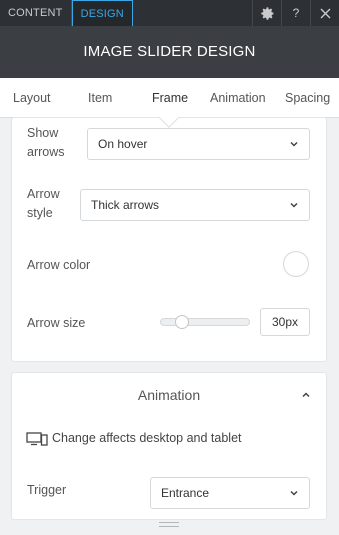  I want to click on tab-layout: Layout, so click(32, 98).